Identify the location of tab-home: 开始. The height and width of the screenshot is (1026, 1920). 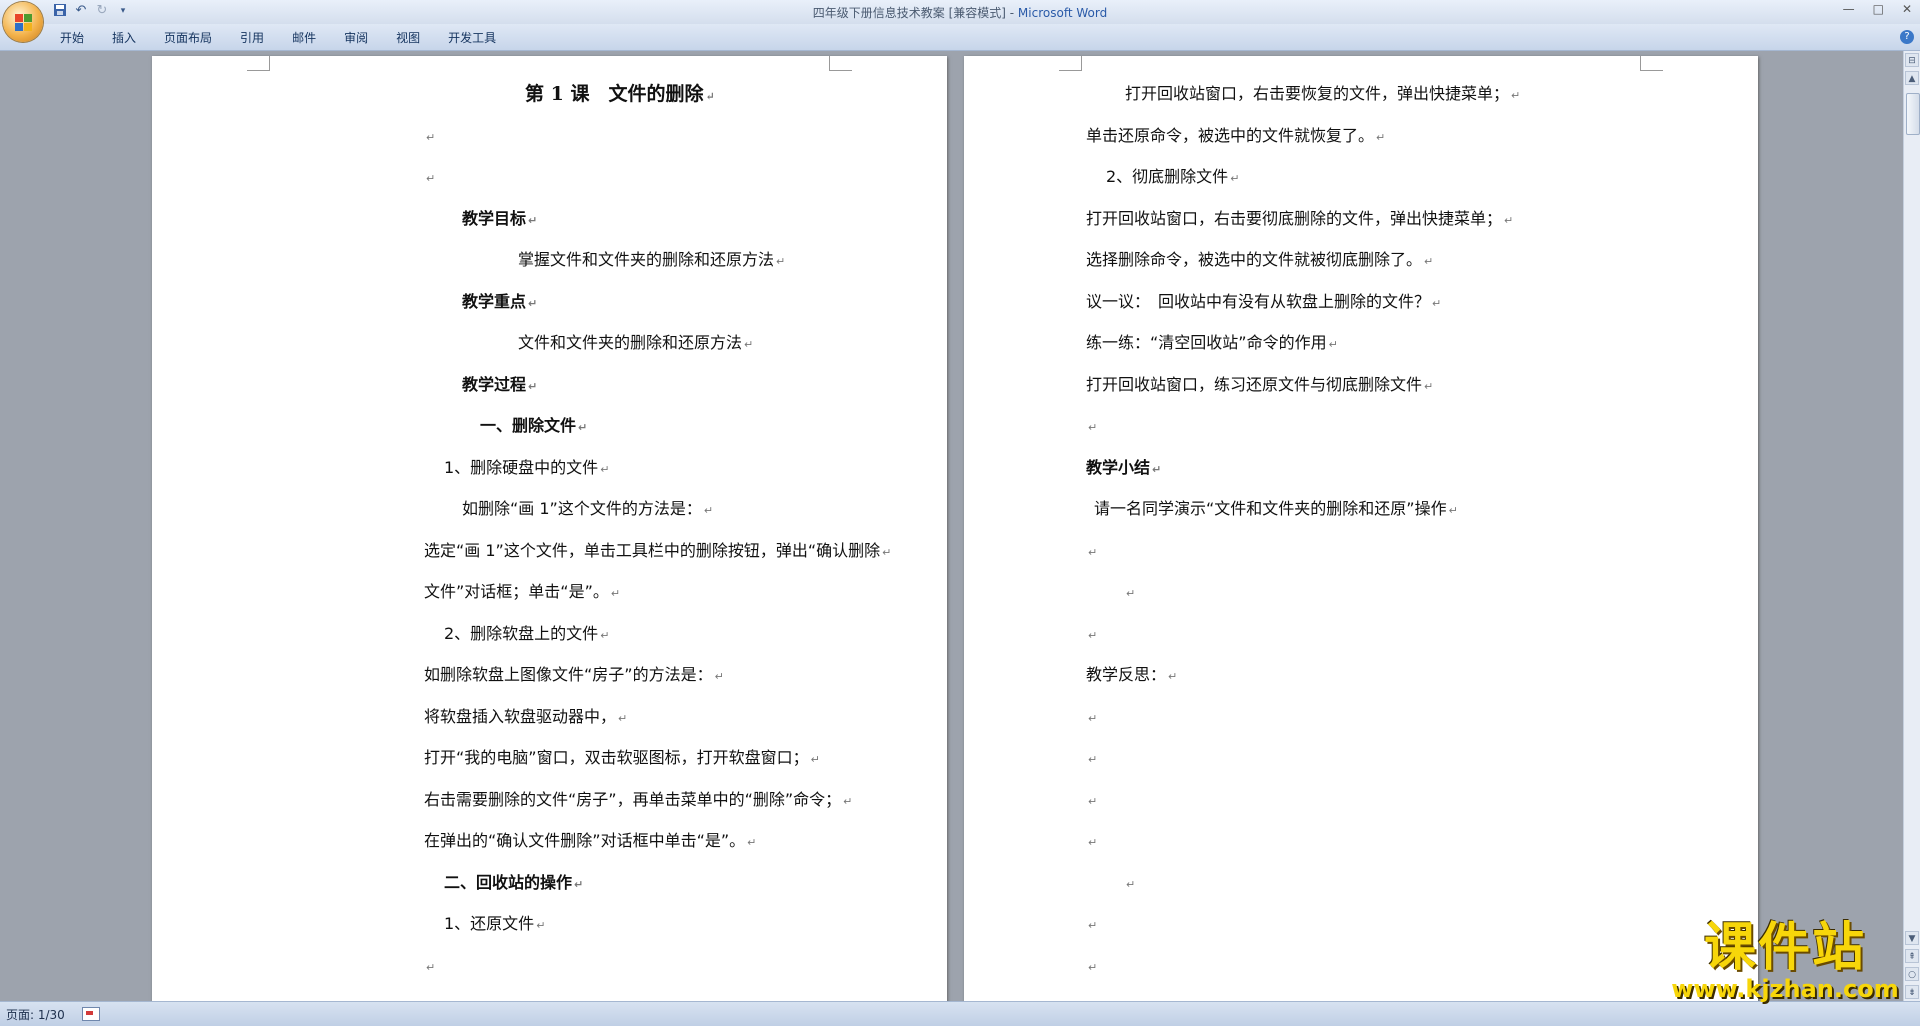
(72, 38).